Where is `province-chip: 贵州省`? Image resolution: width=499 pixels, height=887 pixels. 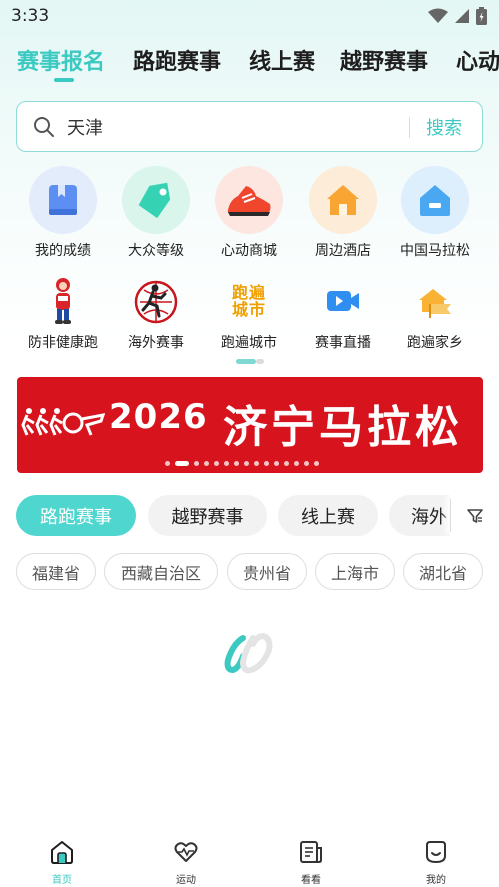
province-chip: 贵州省 is located at coordinates (267, 571).